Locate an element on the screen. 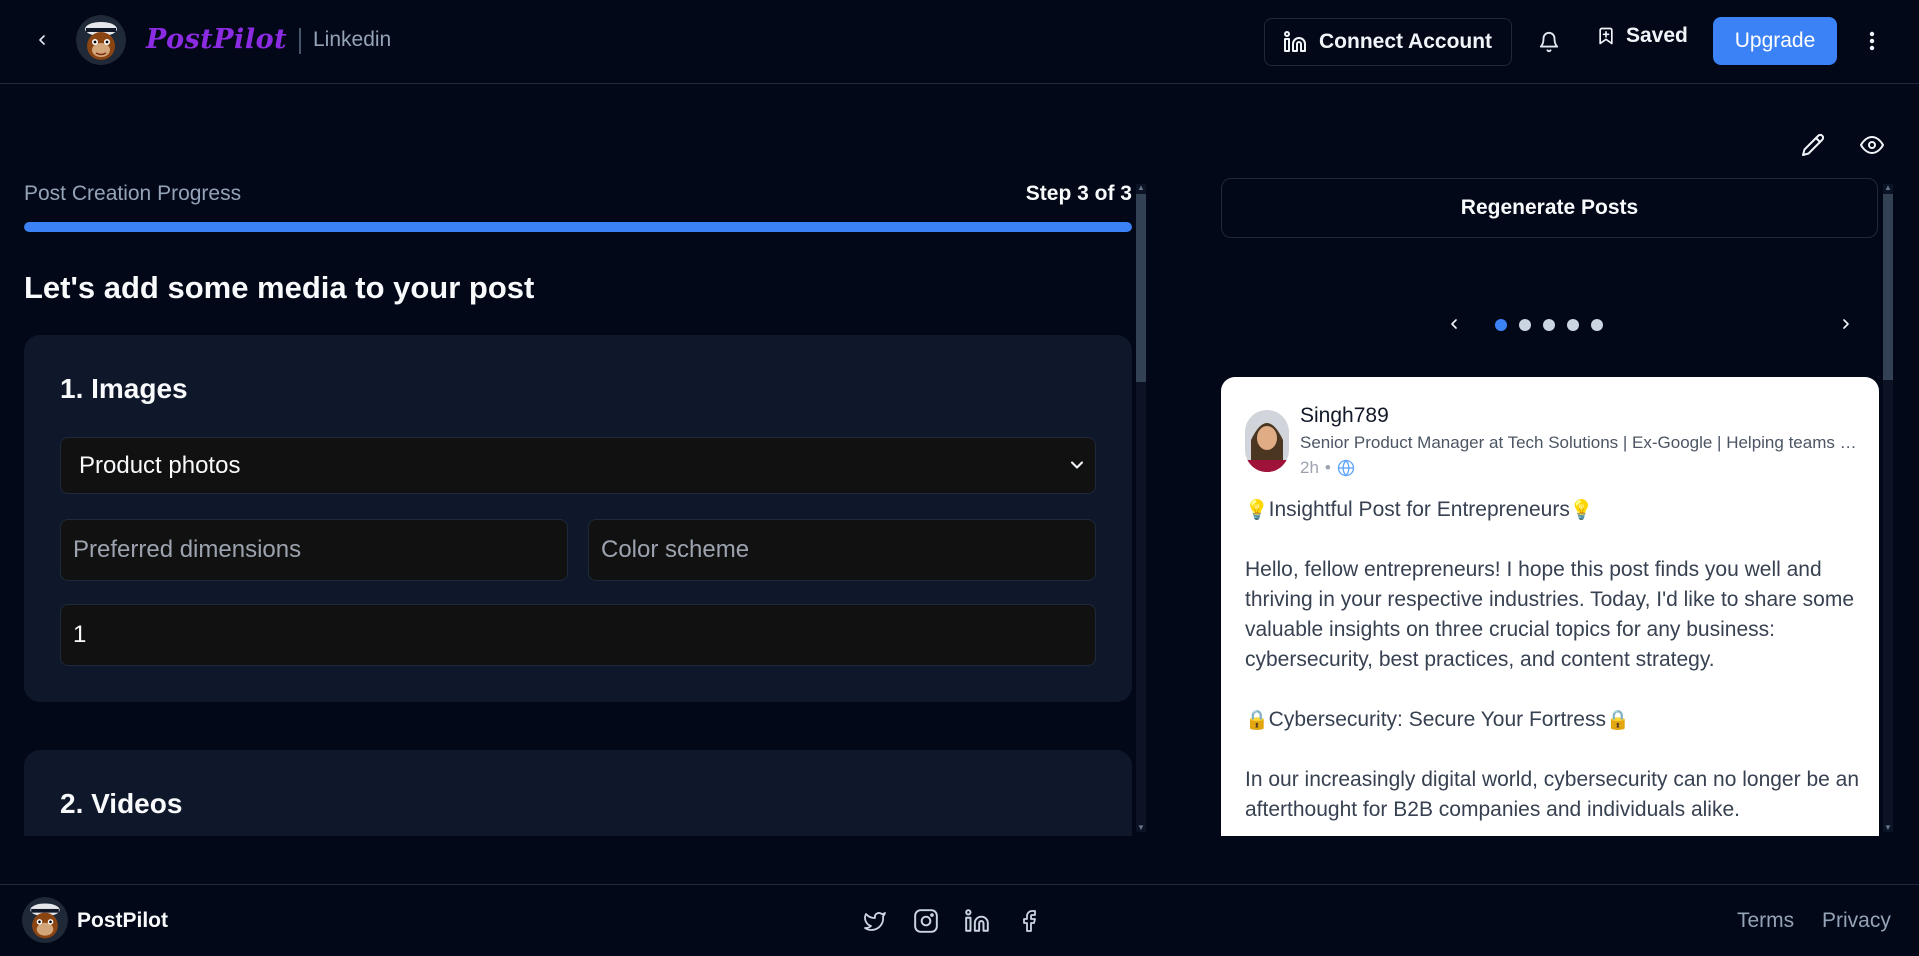 The width and height of the screenshot is (1919, 956). post-time: 2h is located at coordinates (1309, 467).